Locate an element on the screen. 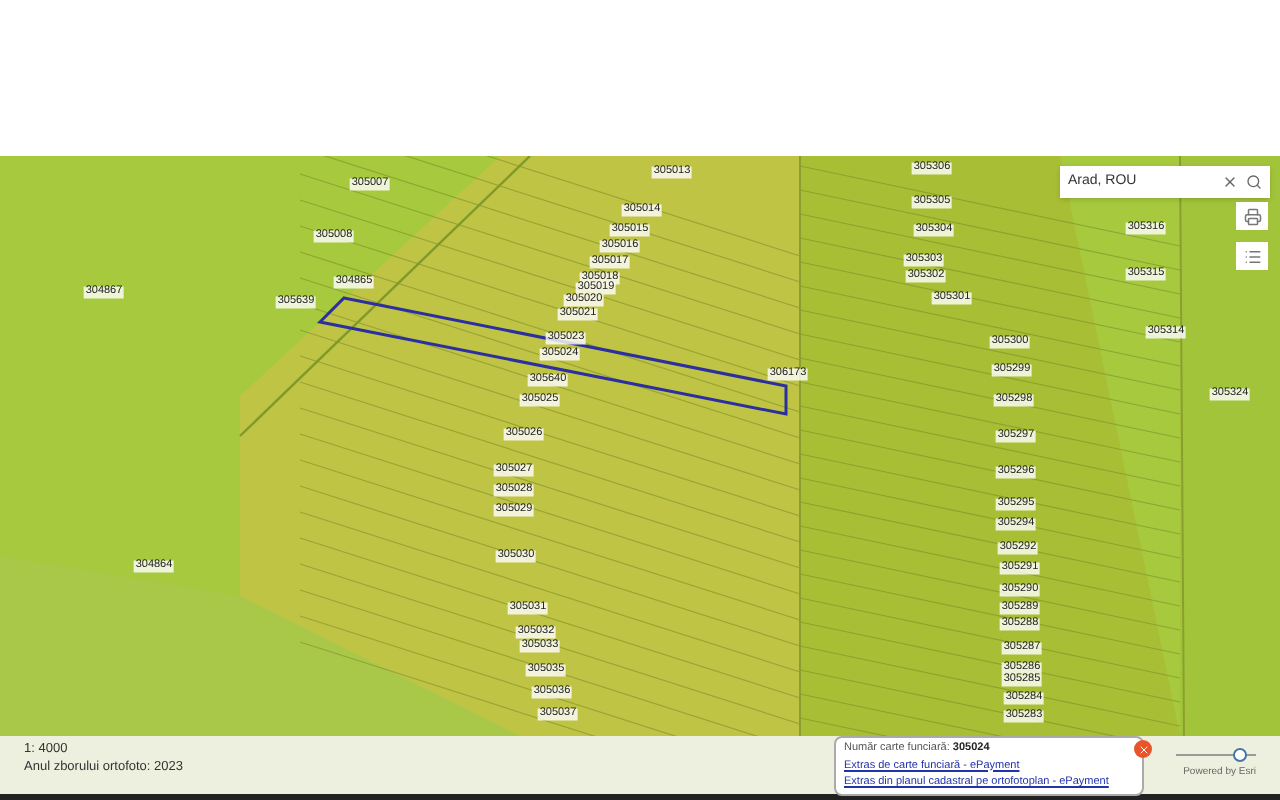  print-button is located at coordinates (1252, 216).